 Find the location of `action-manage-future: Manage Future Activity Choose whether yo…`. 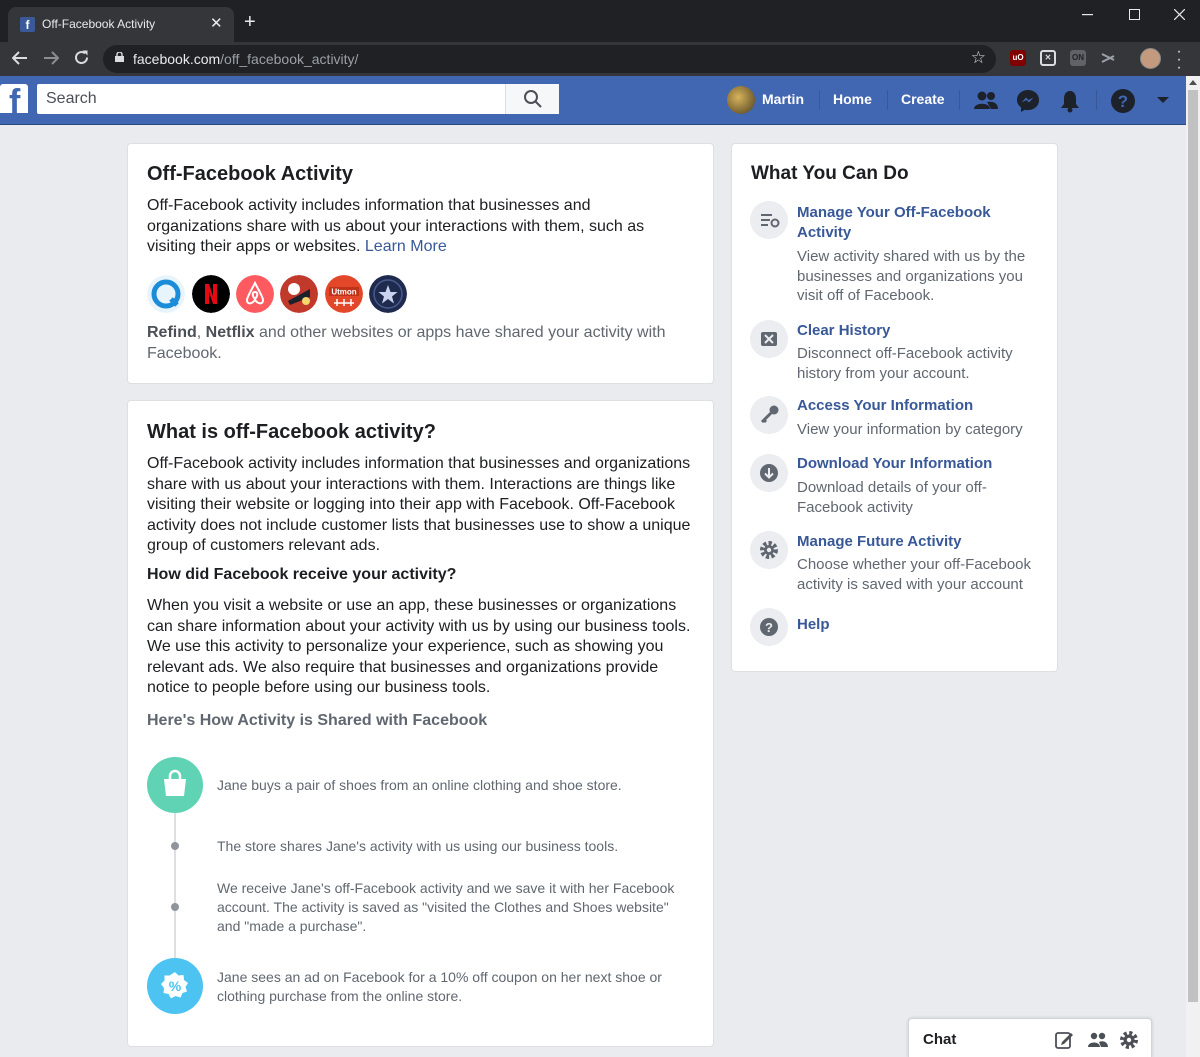

action-manage-future: Manage Future Activity Choose whether yo… is located at coordinates (895, 562).